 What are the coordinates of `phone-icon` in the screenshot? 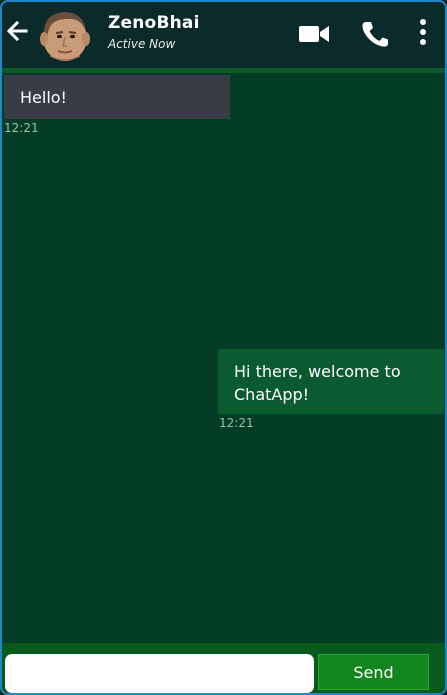 It's located at (375, 34).